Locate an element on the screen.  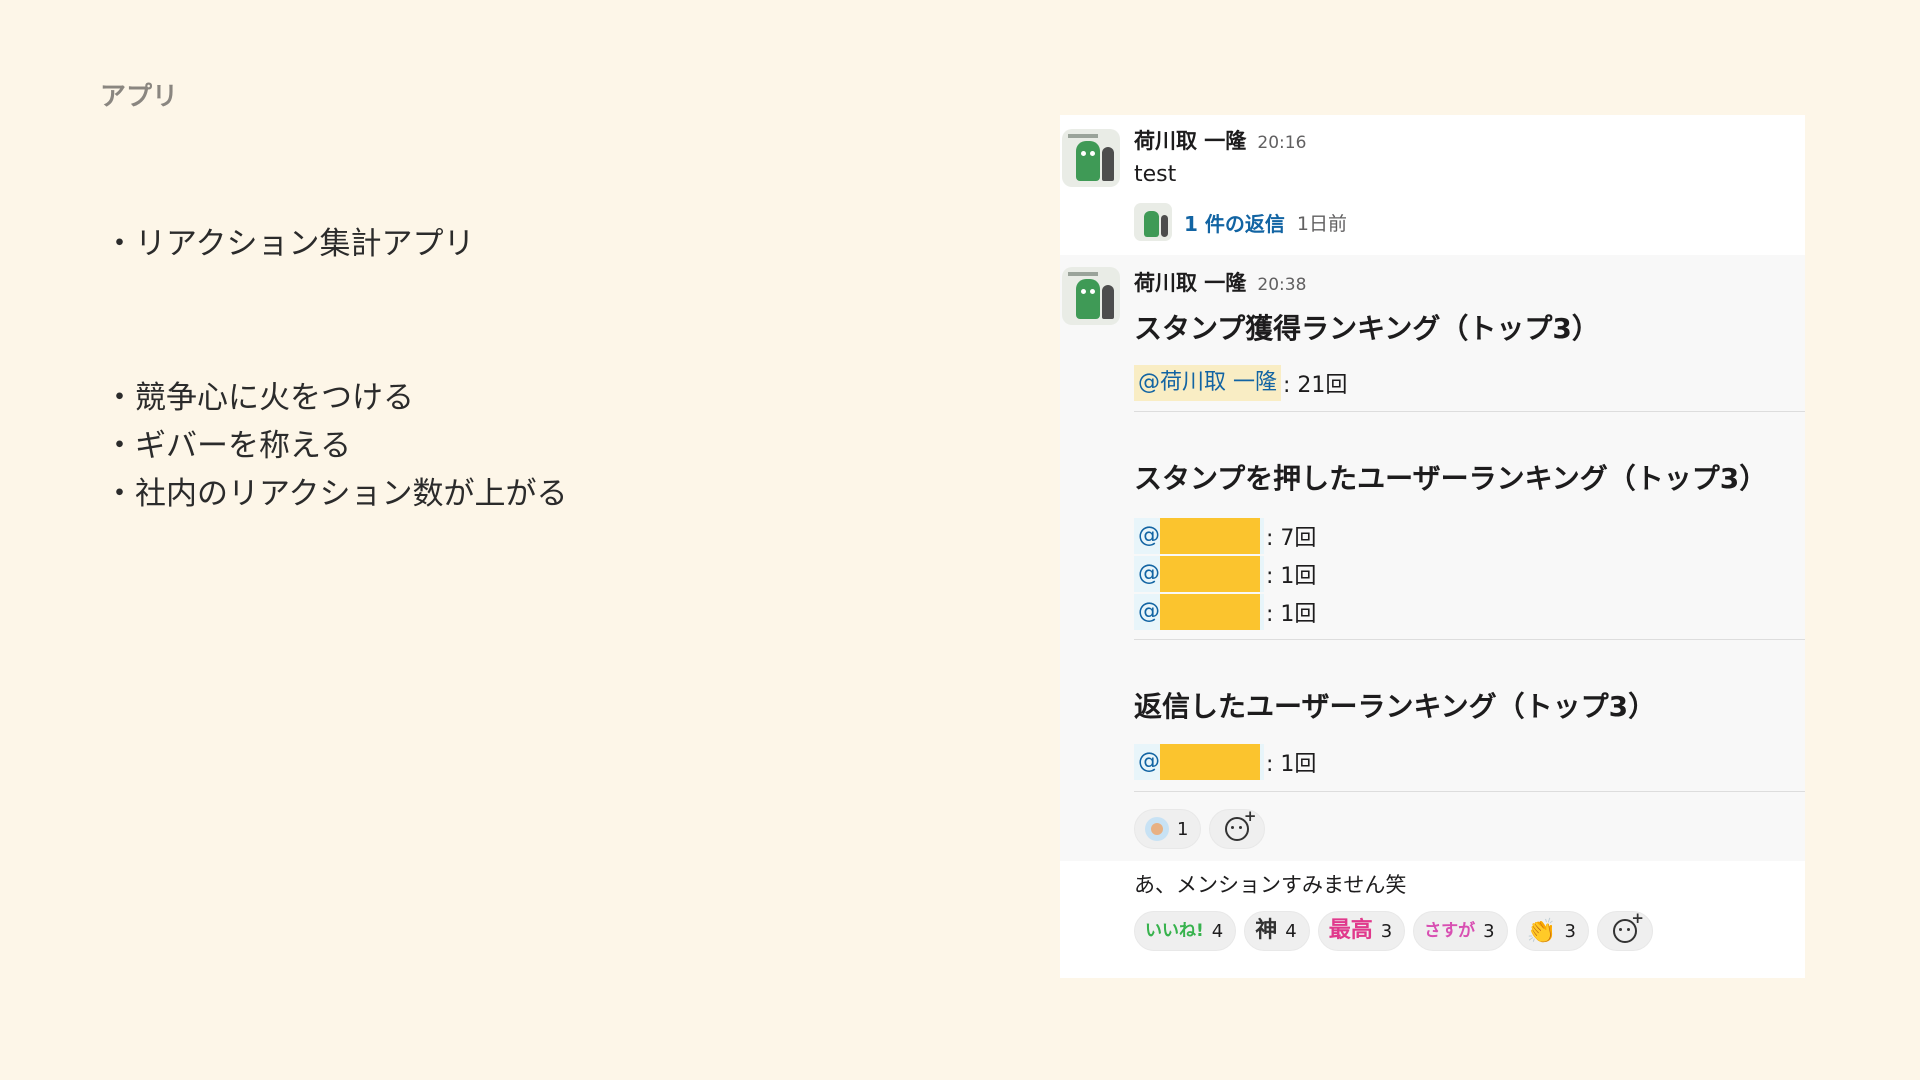
reaction-pill: いいね! 4 is located at coordinates (1185, 931).